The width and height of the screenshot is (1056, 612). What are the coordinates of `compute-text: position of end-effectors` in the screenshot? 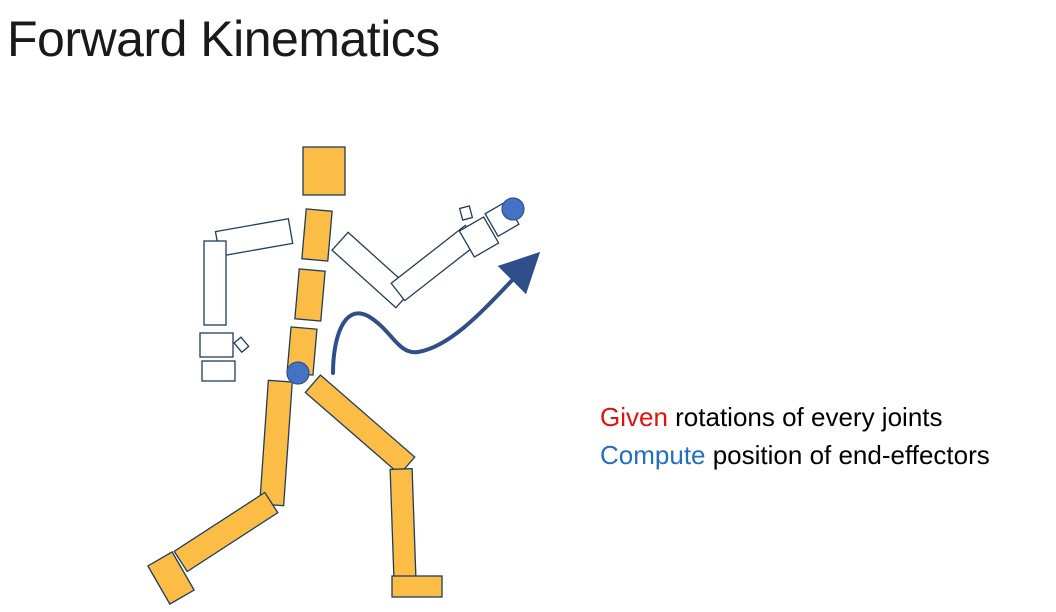 It's located at (847, 455).